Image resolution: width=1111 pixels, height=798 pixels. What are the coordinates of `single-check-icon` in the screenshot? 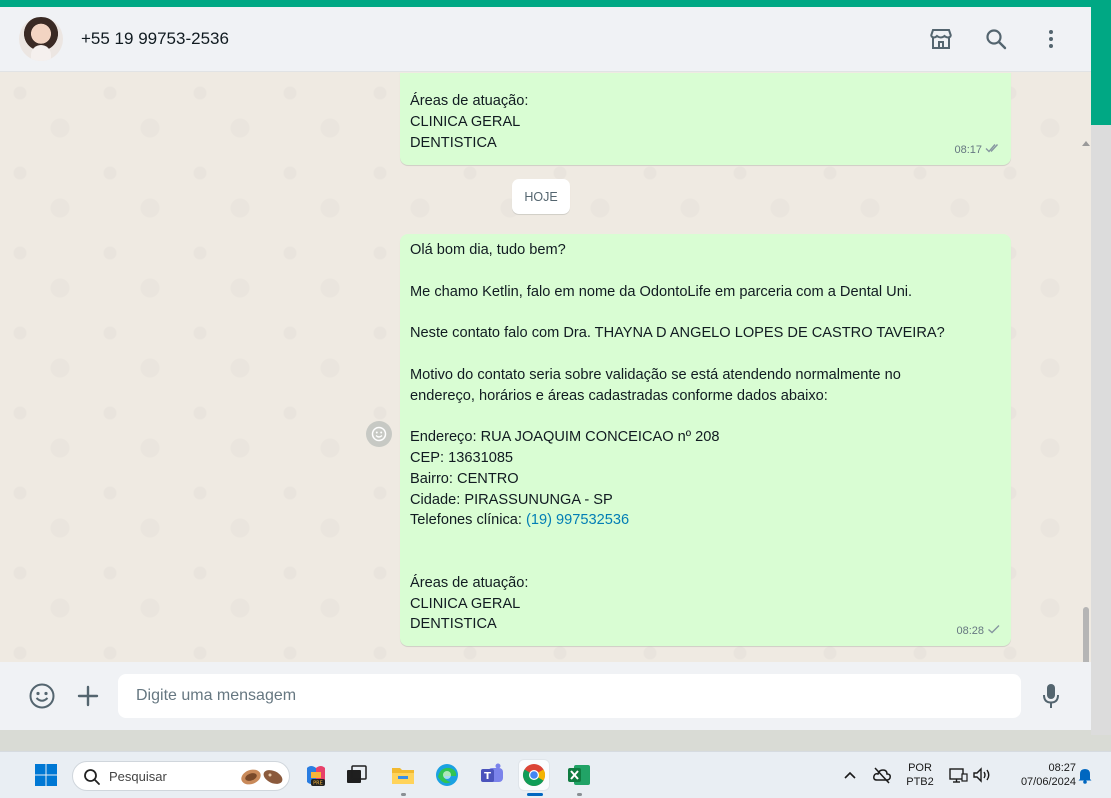 It's located at (994, 631).